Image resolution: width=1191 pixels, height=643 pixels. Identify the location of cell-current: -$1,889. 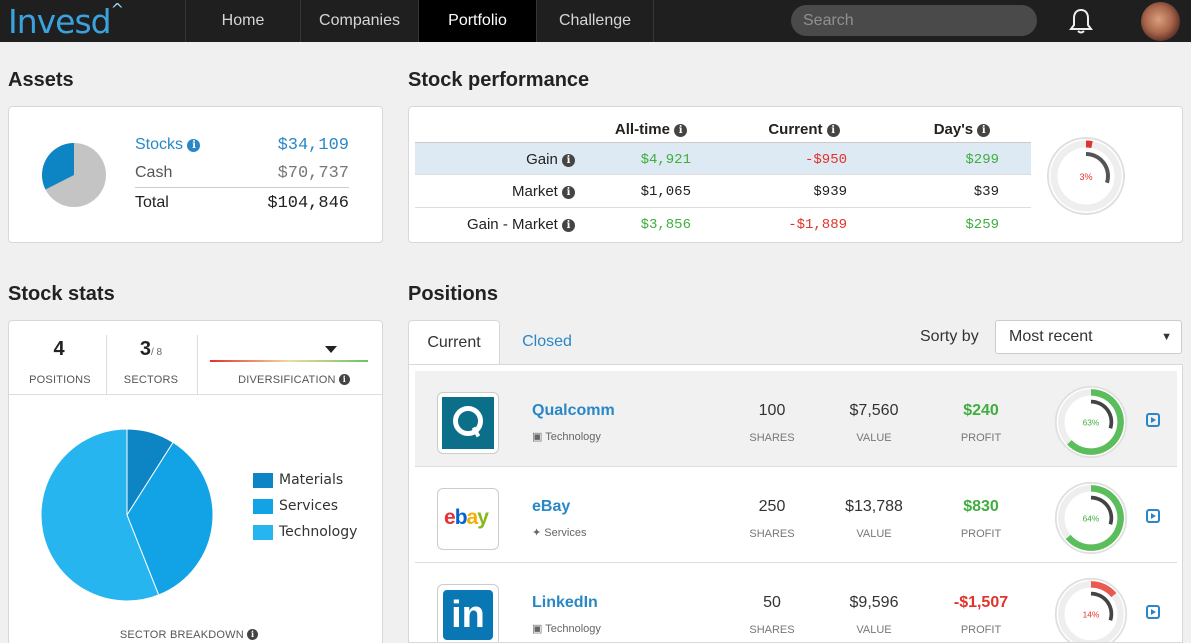
(817, 225).